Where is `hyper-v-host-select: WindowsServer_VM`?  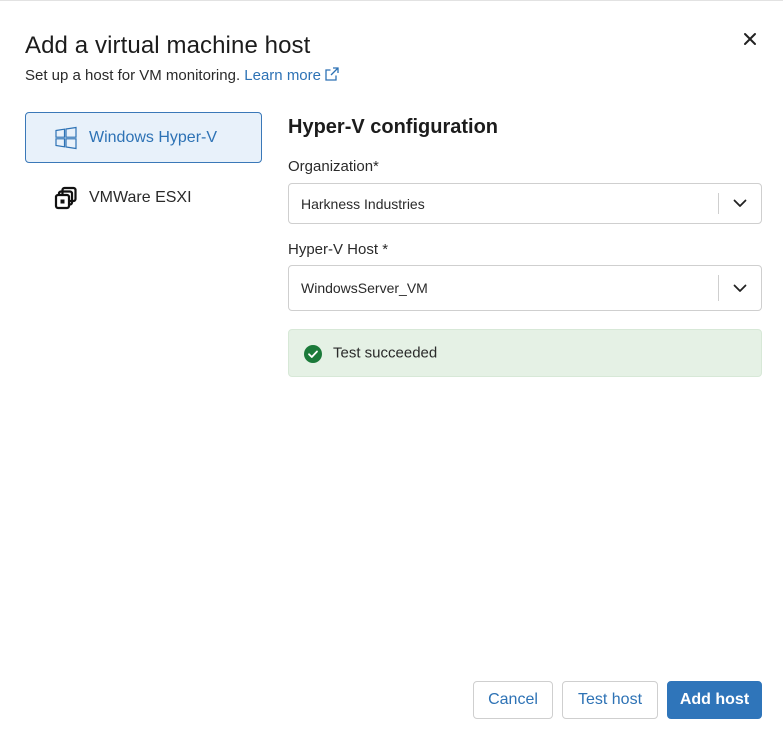
hyper-v-host-select: WindowsServer_VM is located at coordinates (525, 288).